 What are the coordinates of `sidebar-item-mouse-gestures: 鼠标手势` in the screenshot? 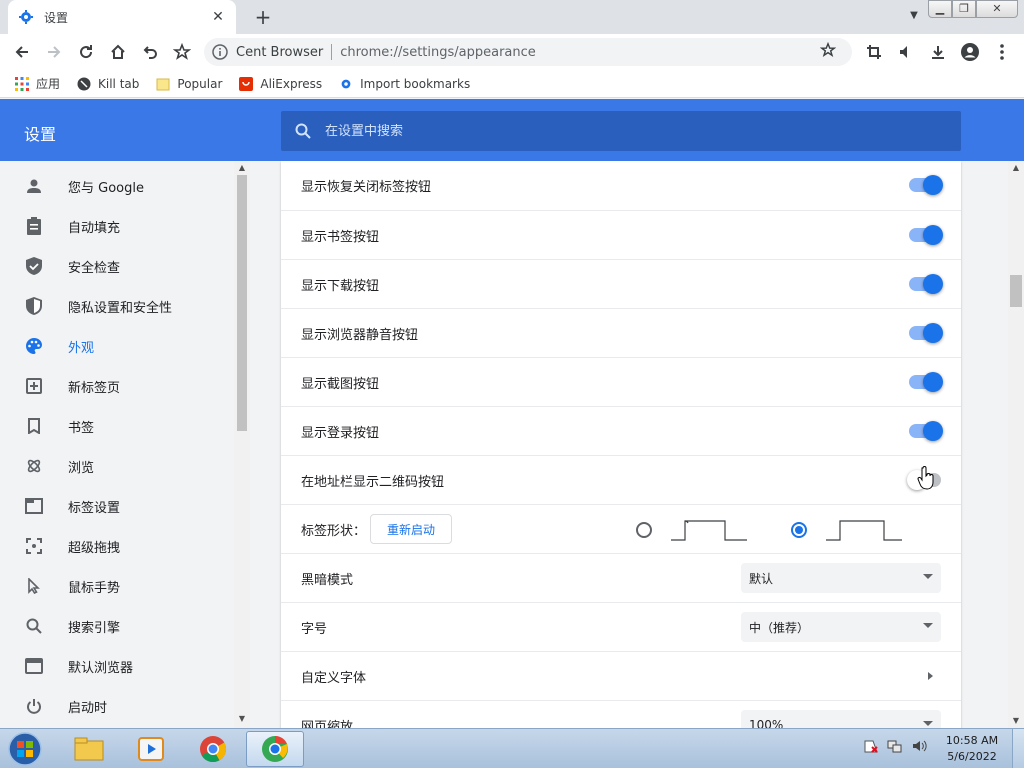 It's located at (117, 586).